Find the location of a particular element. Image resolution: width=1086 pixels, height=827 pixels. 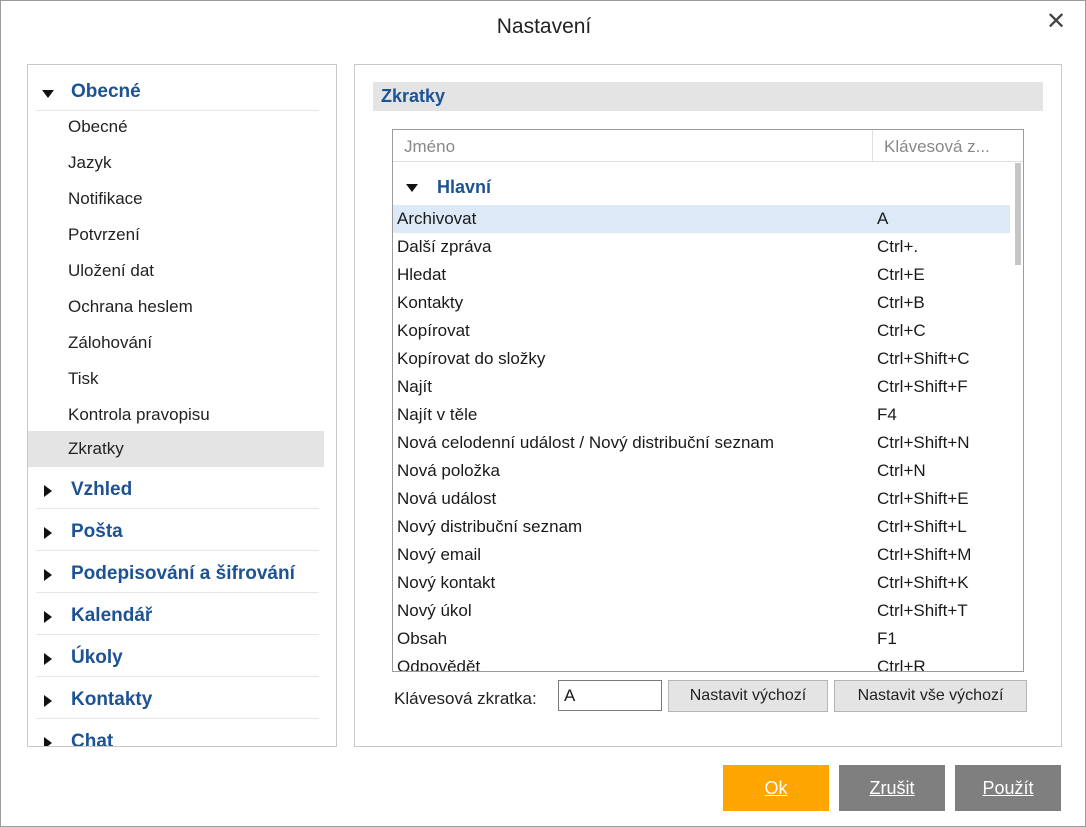

row-shortcut-cell: Ctrl+Shift+F is located at coordinates (922, 386).